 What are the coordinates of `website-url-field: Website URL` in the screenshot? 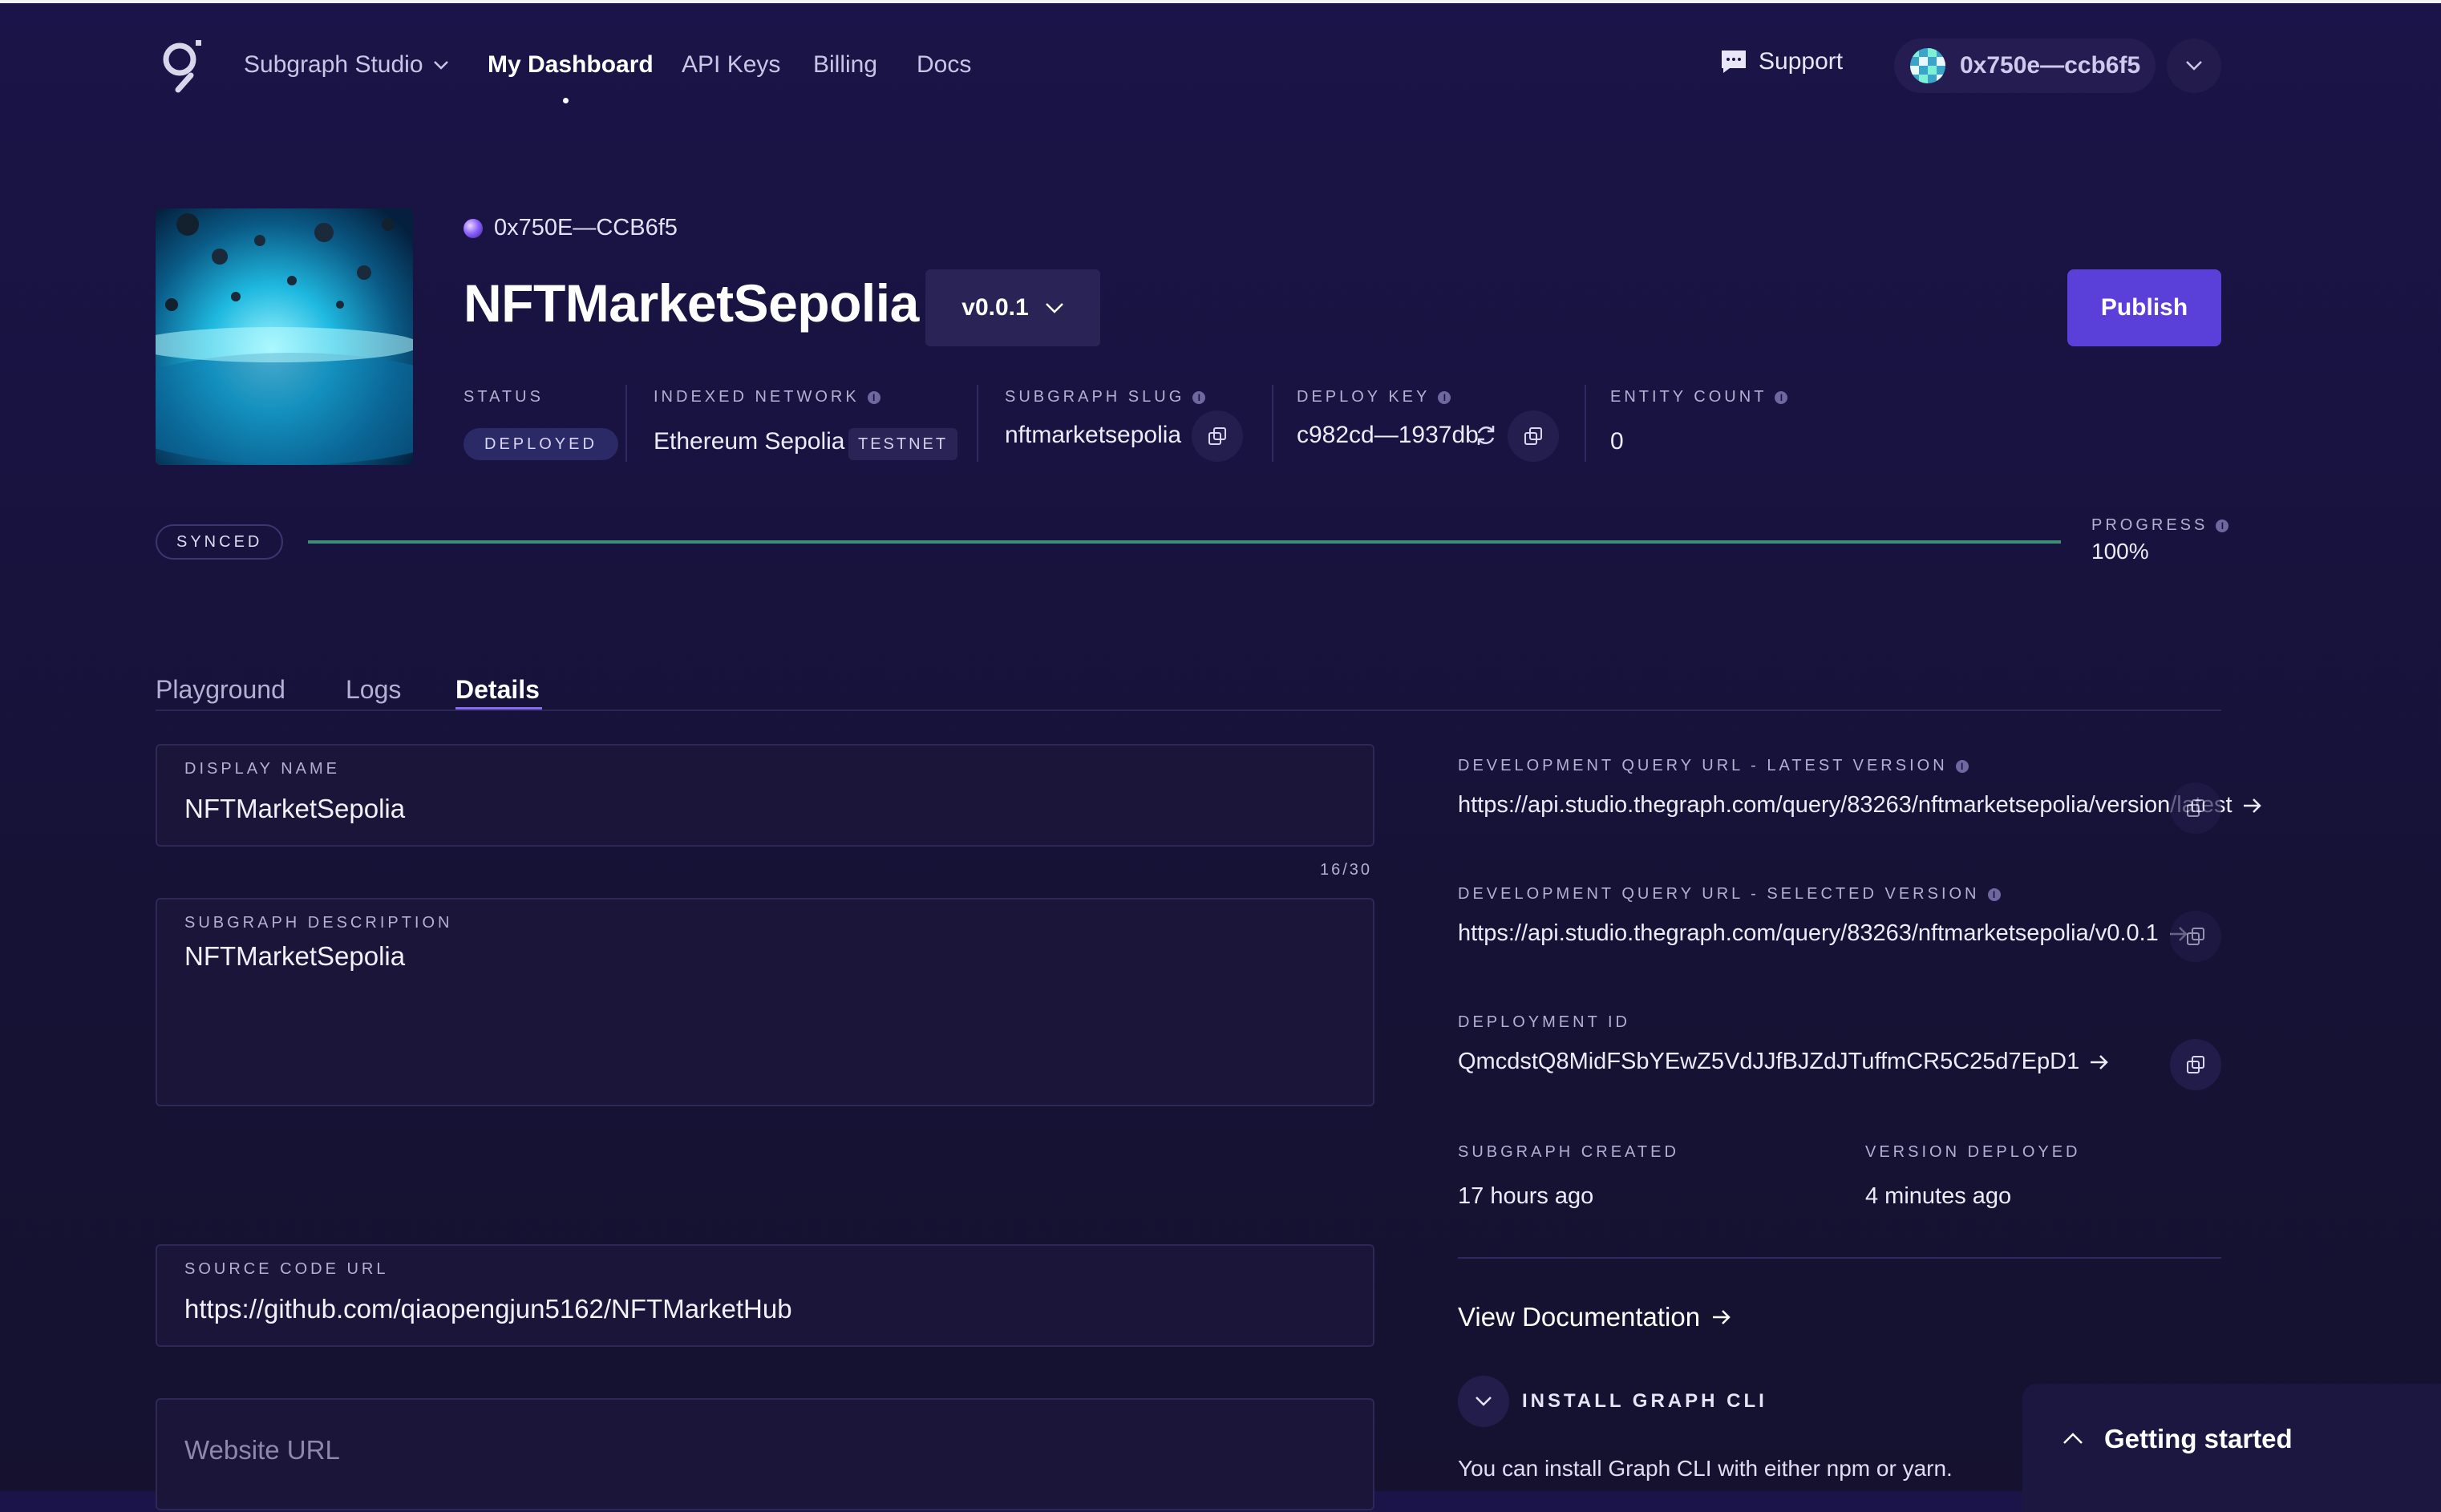 It's located at (765, 1454).